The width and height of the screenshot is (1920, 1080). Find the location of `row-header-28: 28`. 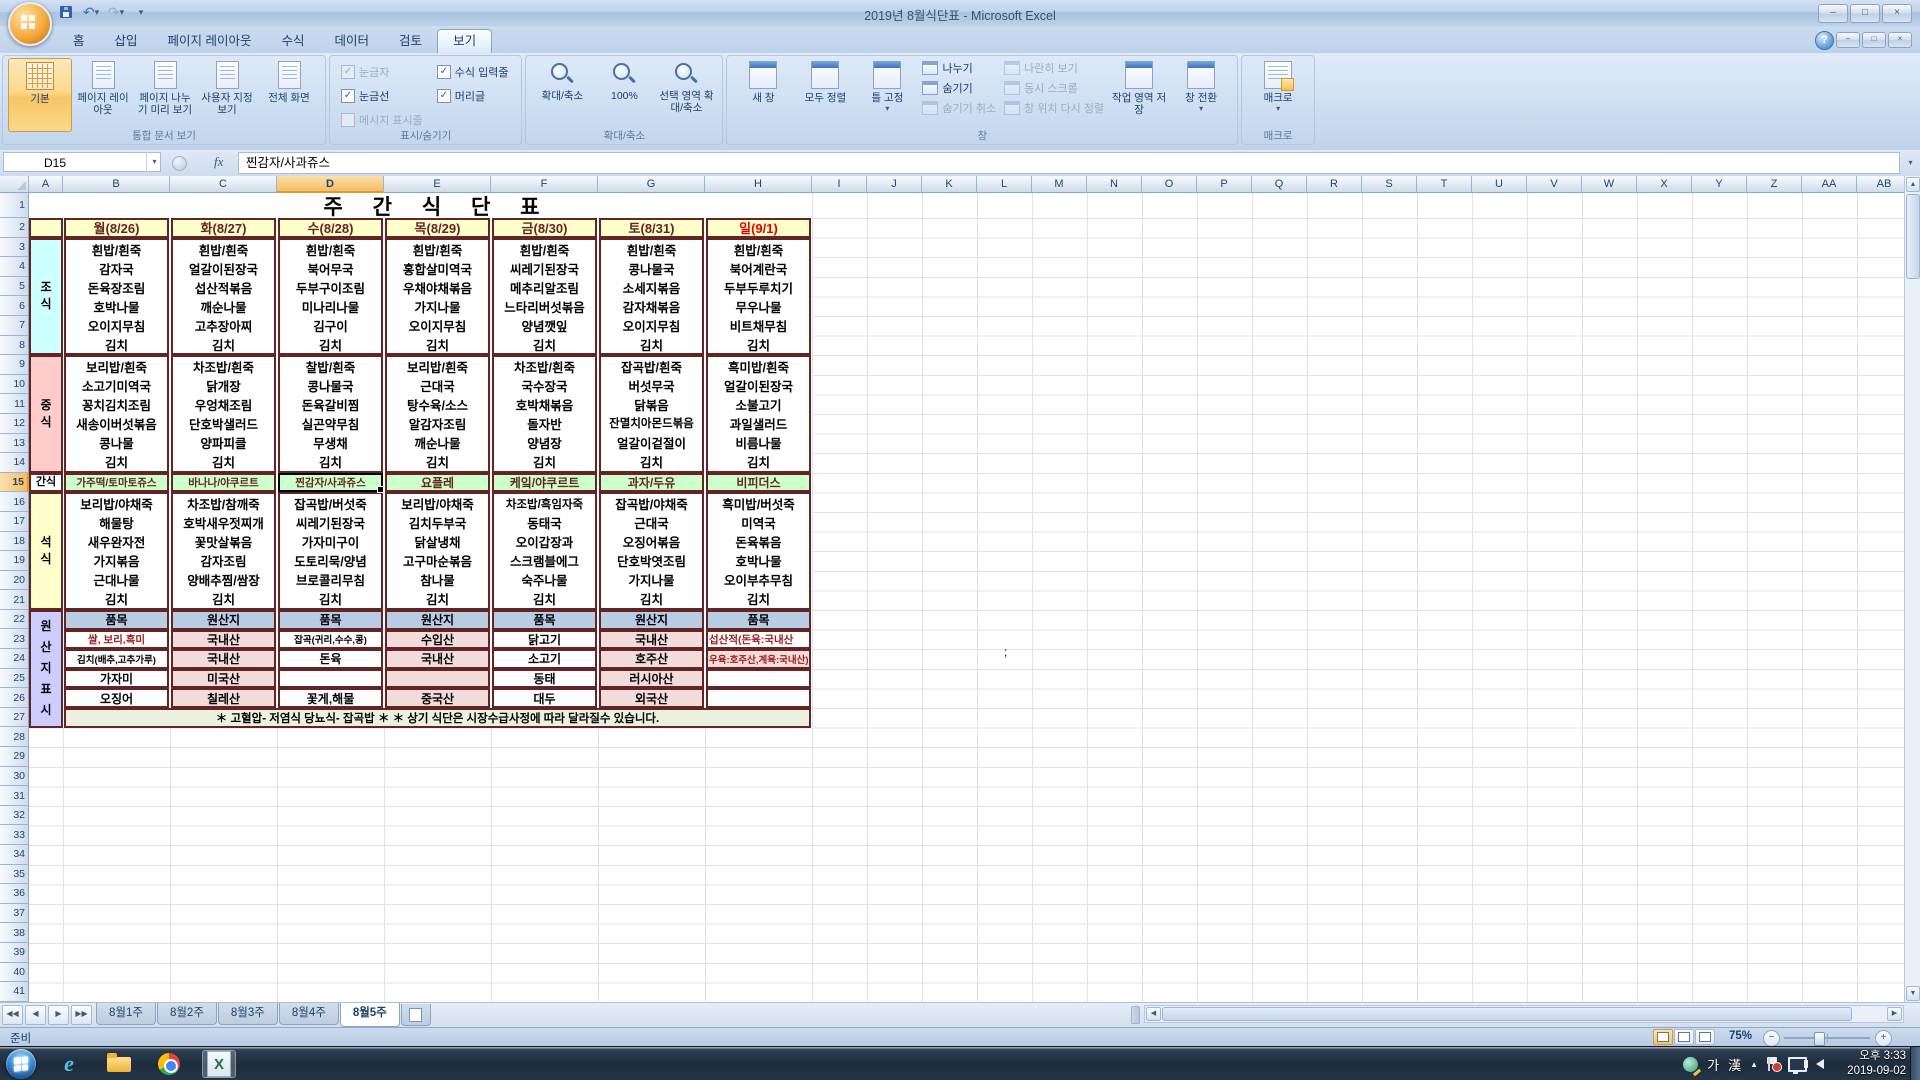

row-header-28: 28 is located at coordinates (14, 737).